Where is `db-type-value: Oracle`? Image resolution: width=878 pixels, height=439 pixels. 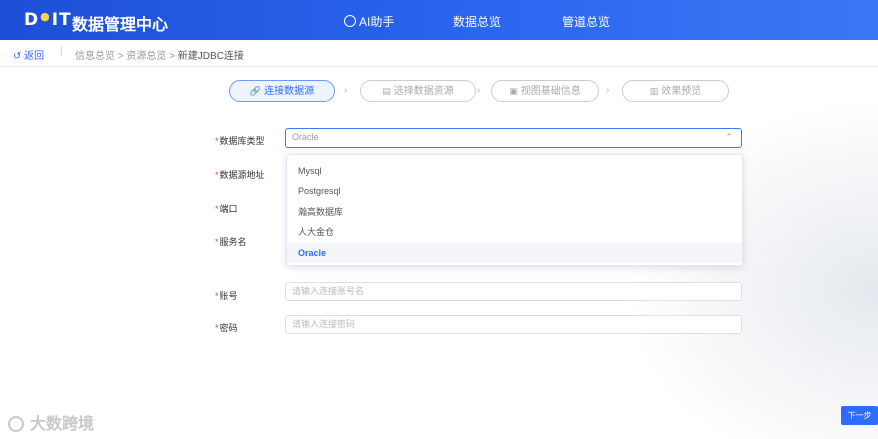 db-type-value: Oracle is located at coordinates (305, 137).